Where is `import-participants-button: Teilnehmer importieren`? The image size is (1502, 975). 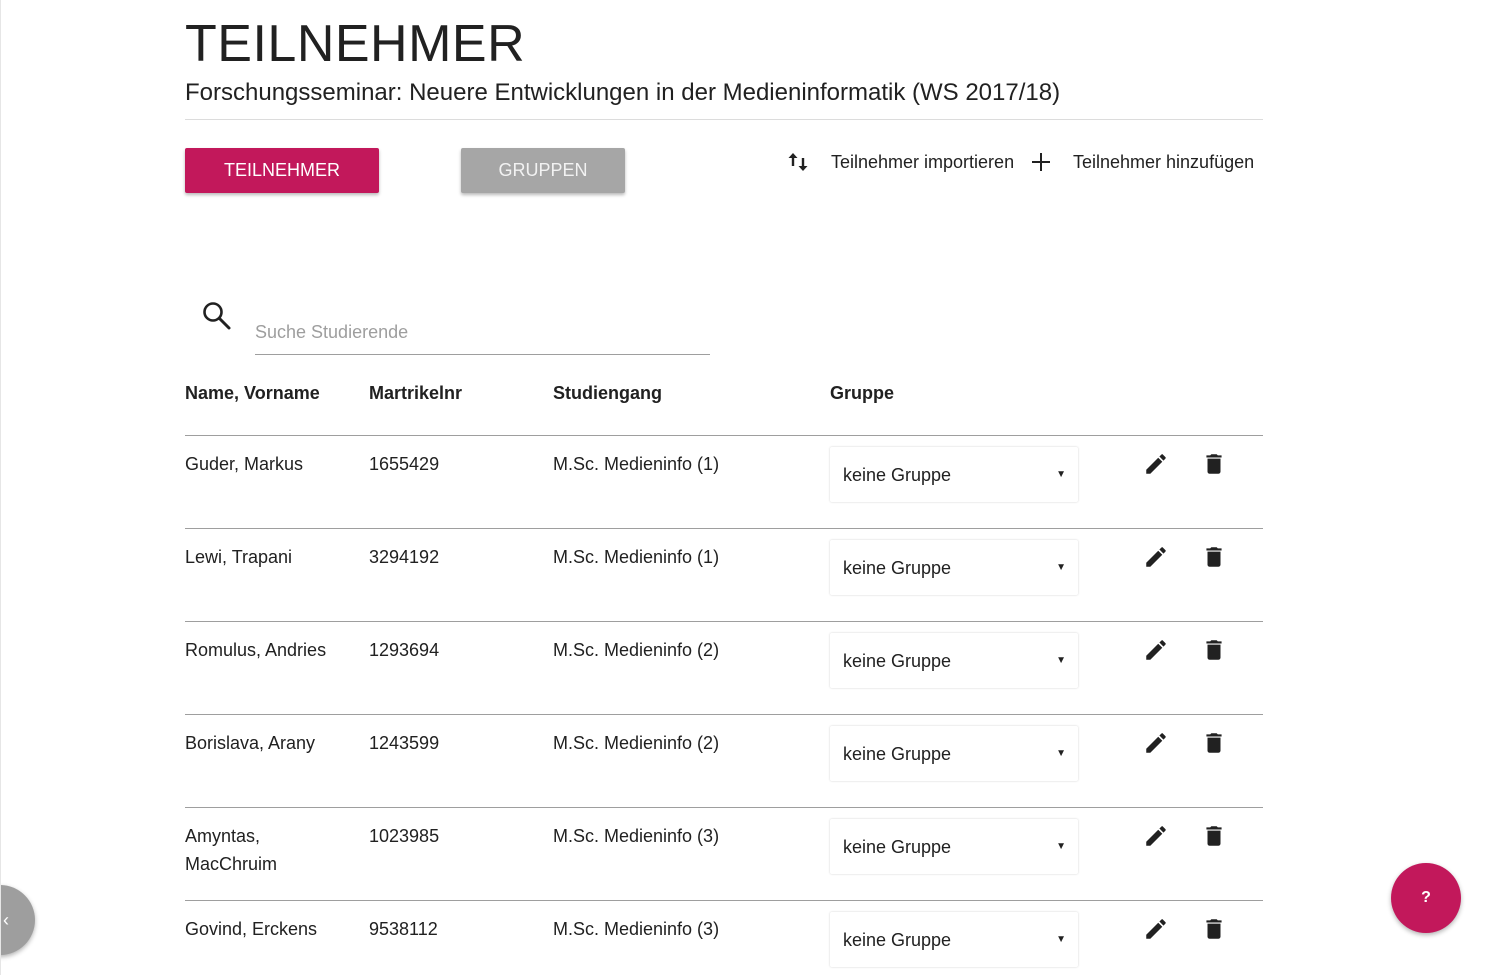 import-participants-button: Teilnehmer importieren is located at coordinates (899, 162).